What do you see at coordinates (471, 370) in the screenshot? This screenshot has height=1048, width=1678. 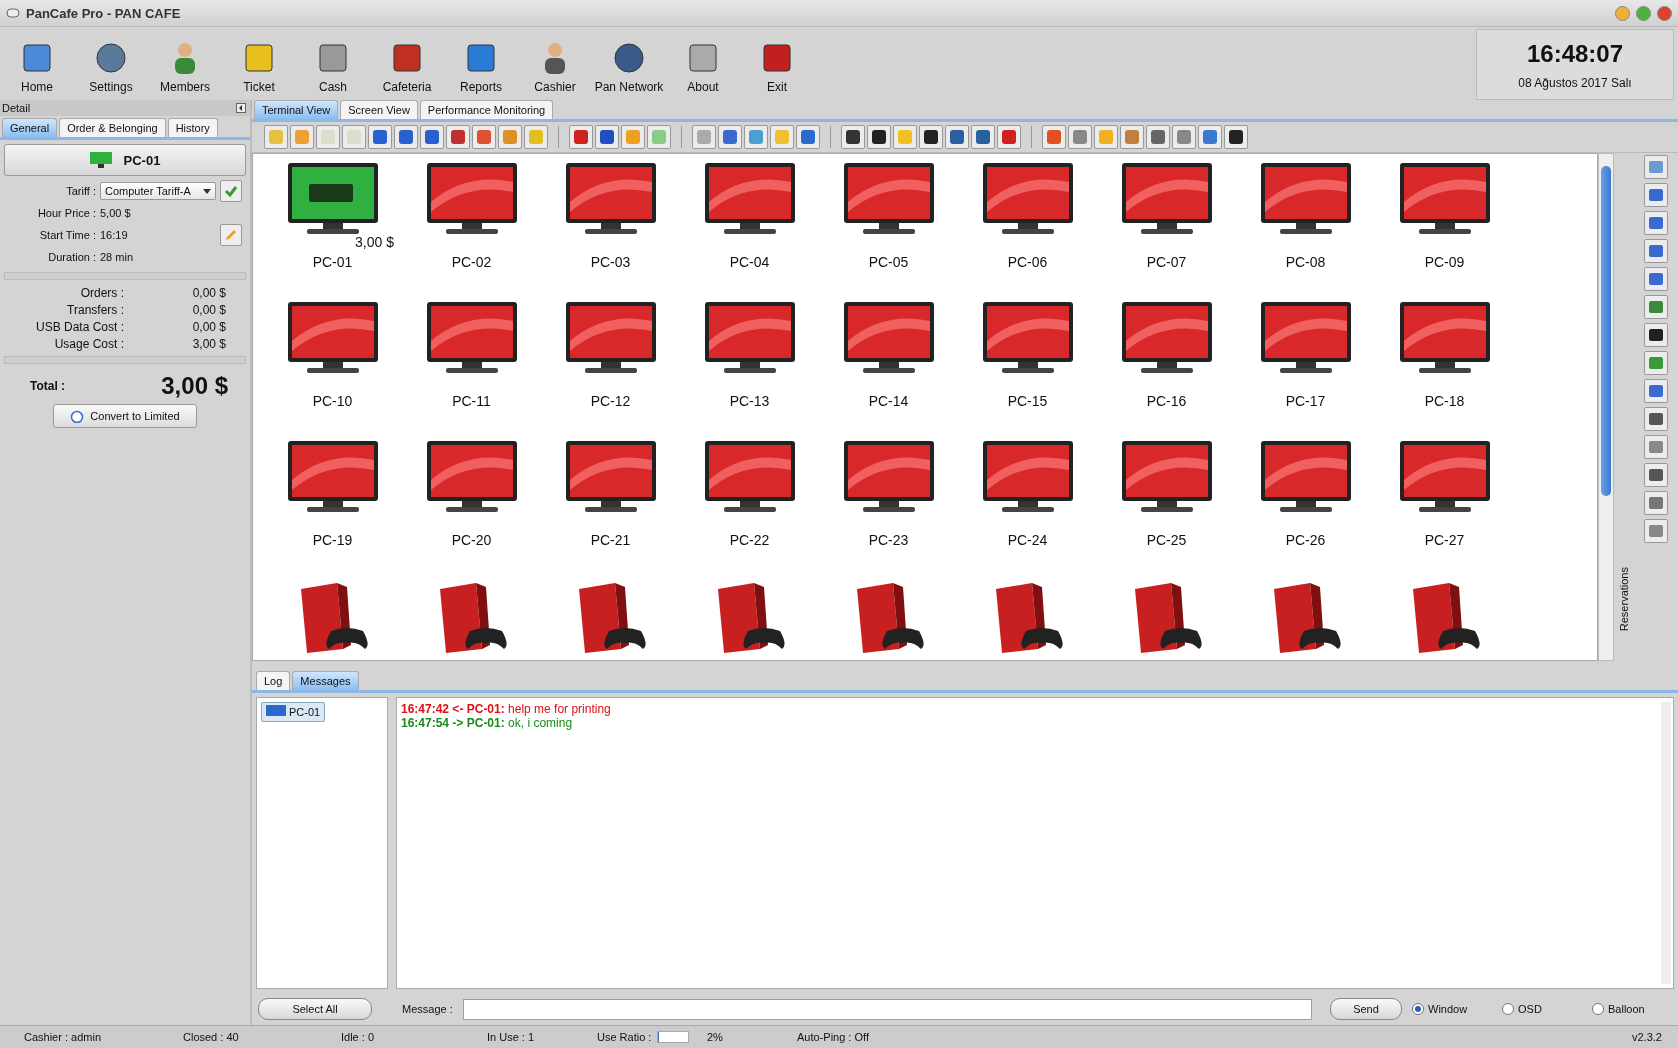 I see `terminal-tile: PC-11` at bounding box center [471, 370].